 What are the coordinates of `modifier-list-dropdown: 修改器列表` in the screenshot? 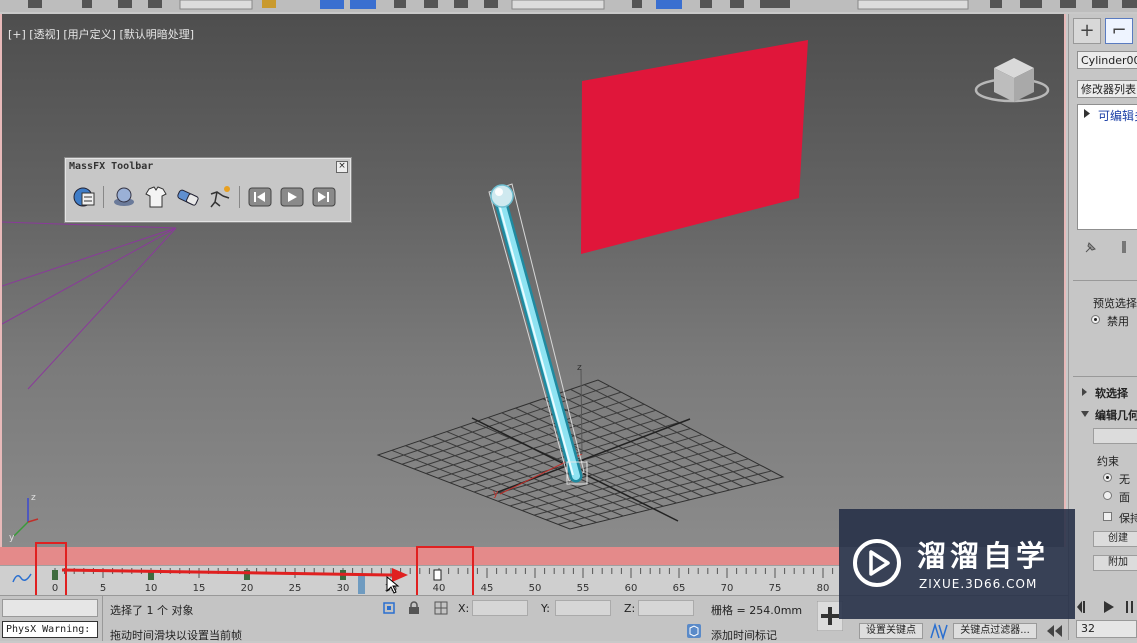 It's located at (1107, 89).